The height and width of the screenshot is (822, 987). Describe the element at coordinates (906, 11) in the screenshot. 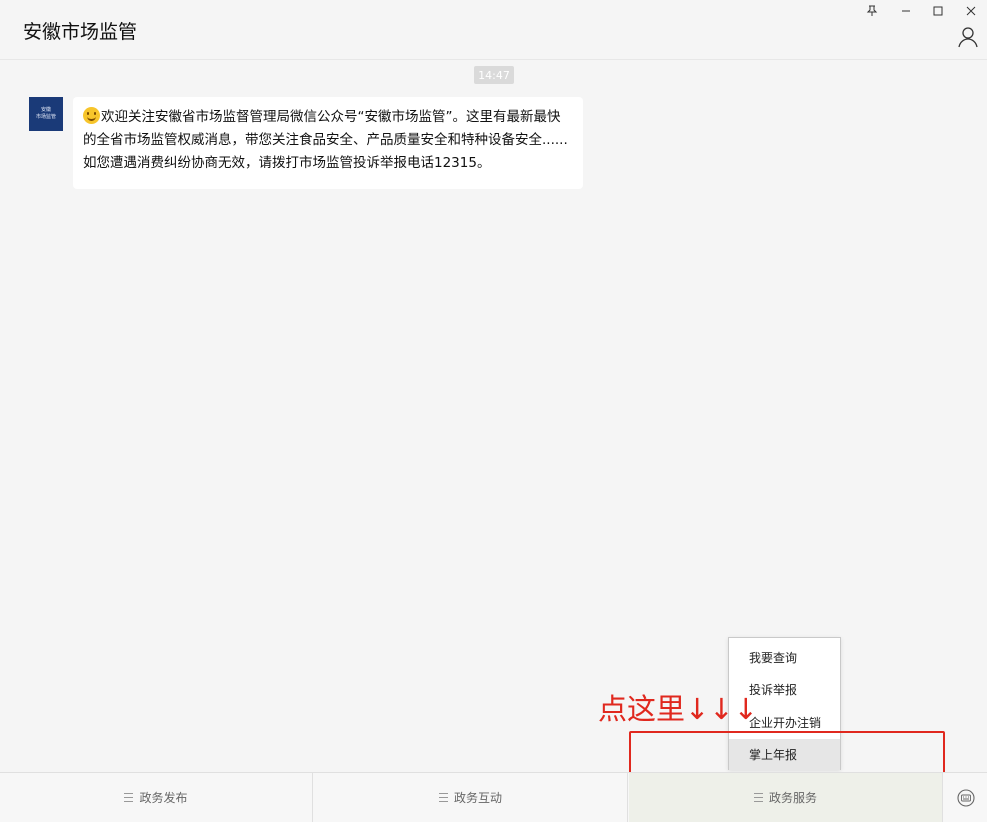

I see `minimize-icon` at that location.